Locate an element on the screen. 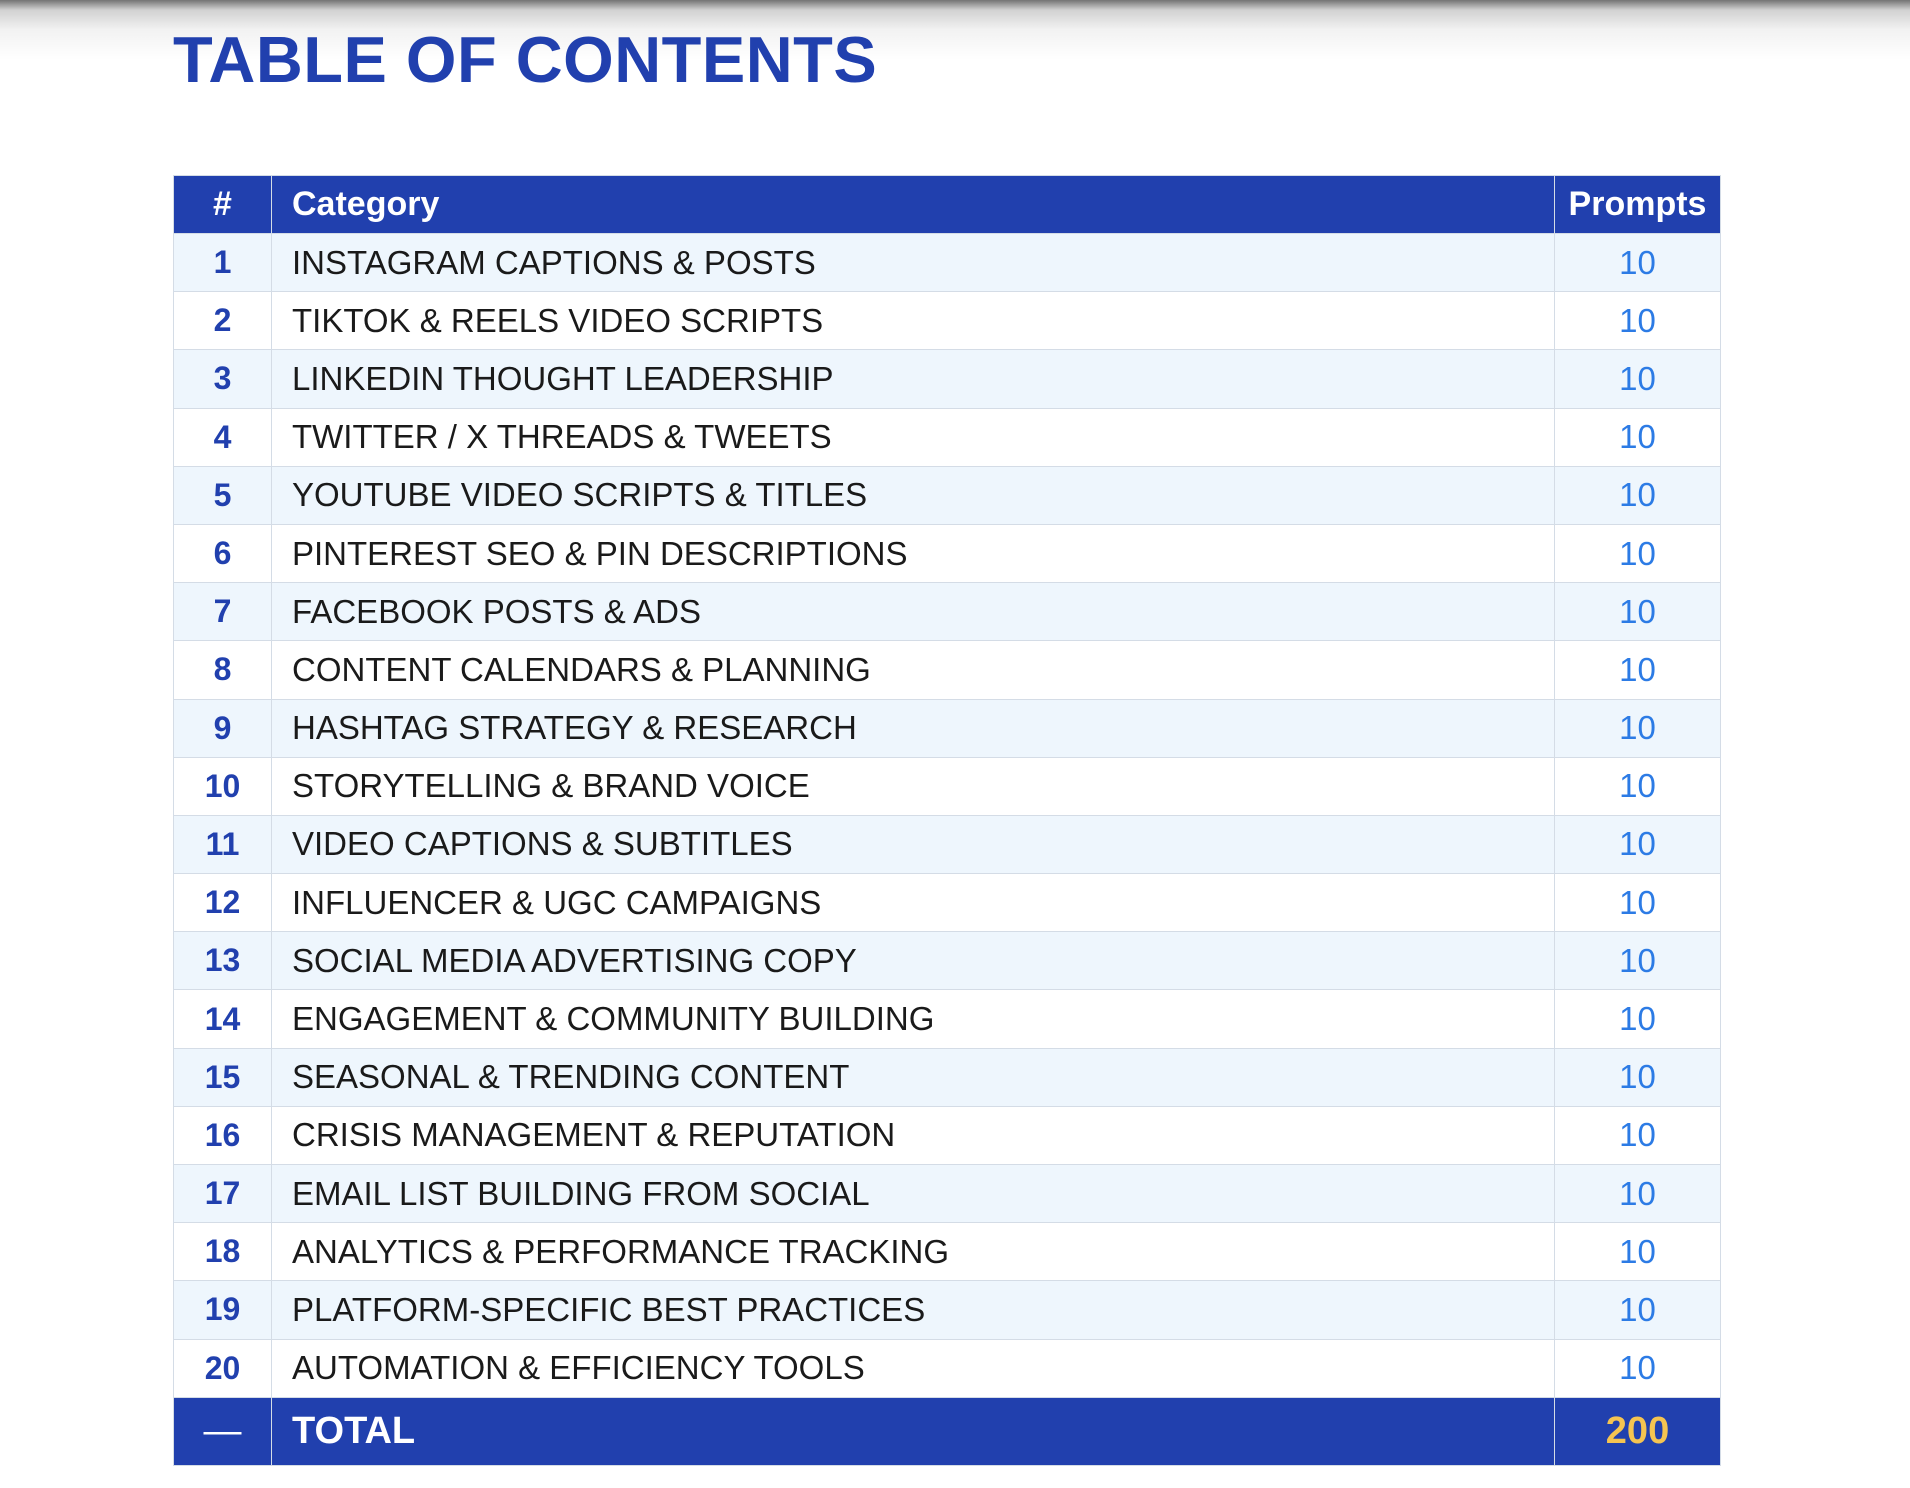 This screenshot has height=1488, width=1910. table-row: 8 CONTENT CALENDARS & PLANNING 10 is located at coordinates (947, 670).